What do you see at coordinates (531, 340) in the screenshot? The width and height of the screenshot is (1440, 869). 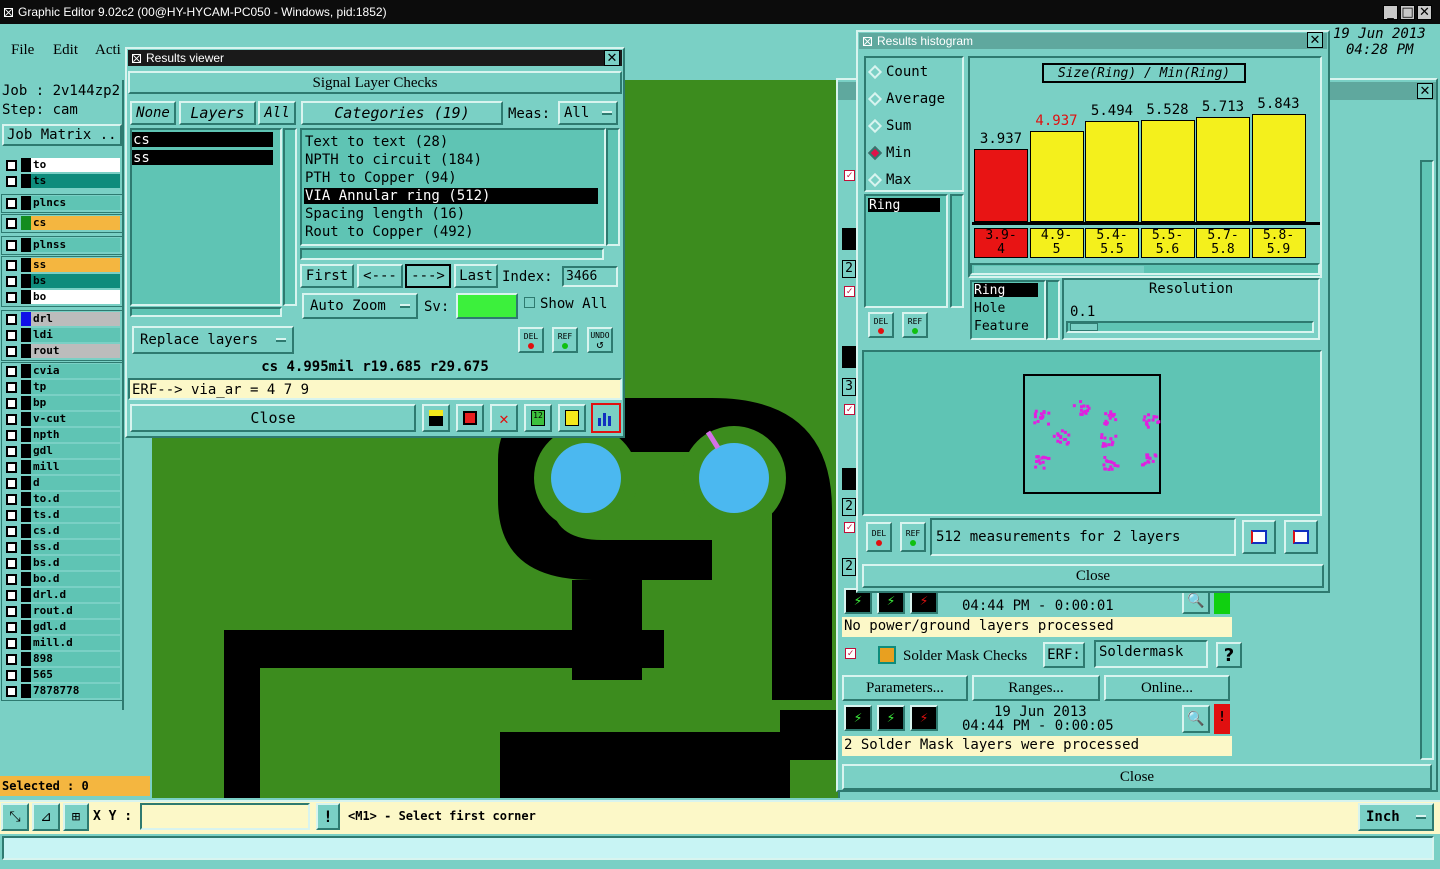 I see `del-icon: DEL` at bounding box center [531, 340].